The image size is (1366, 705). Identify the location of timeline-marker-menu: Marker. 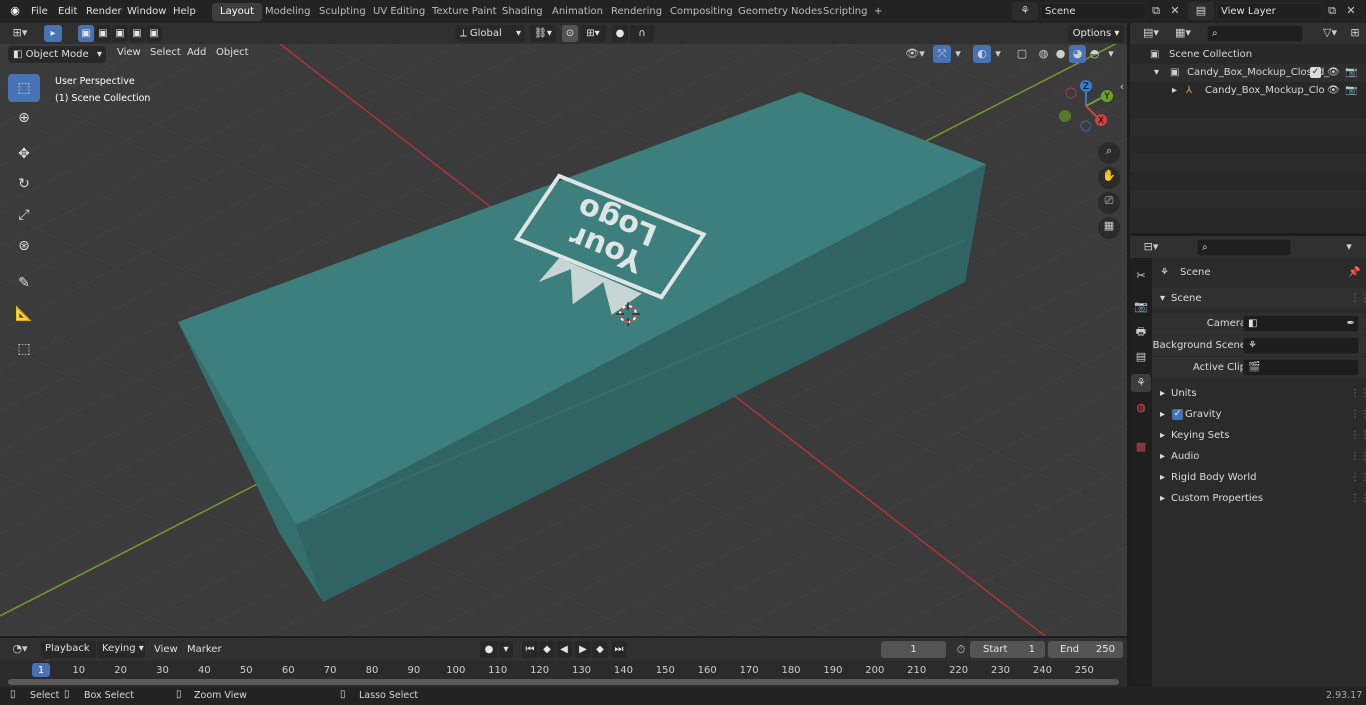
(204, 649).